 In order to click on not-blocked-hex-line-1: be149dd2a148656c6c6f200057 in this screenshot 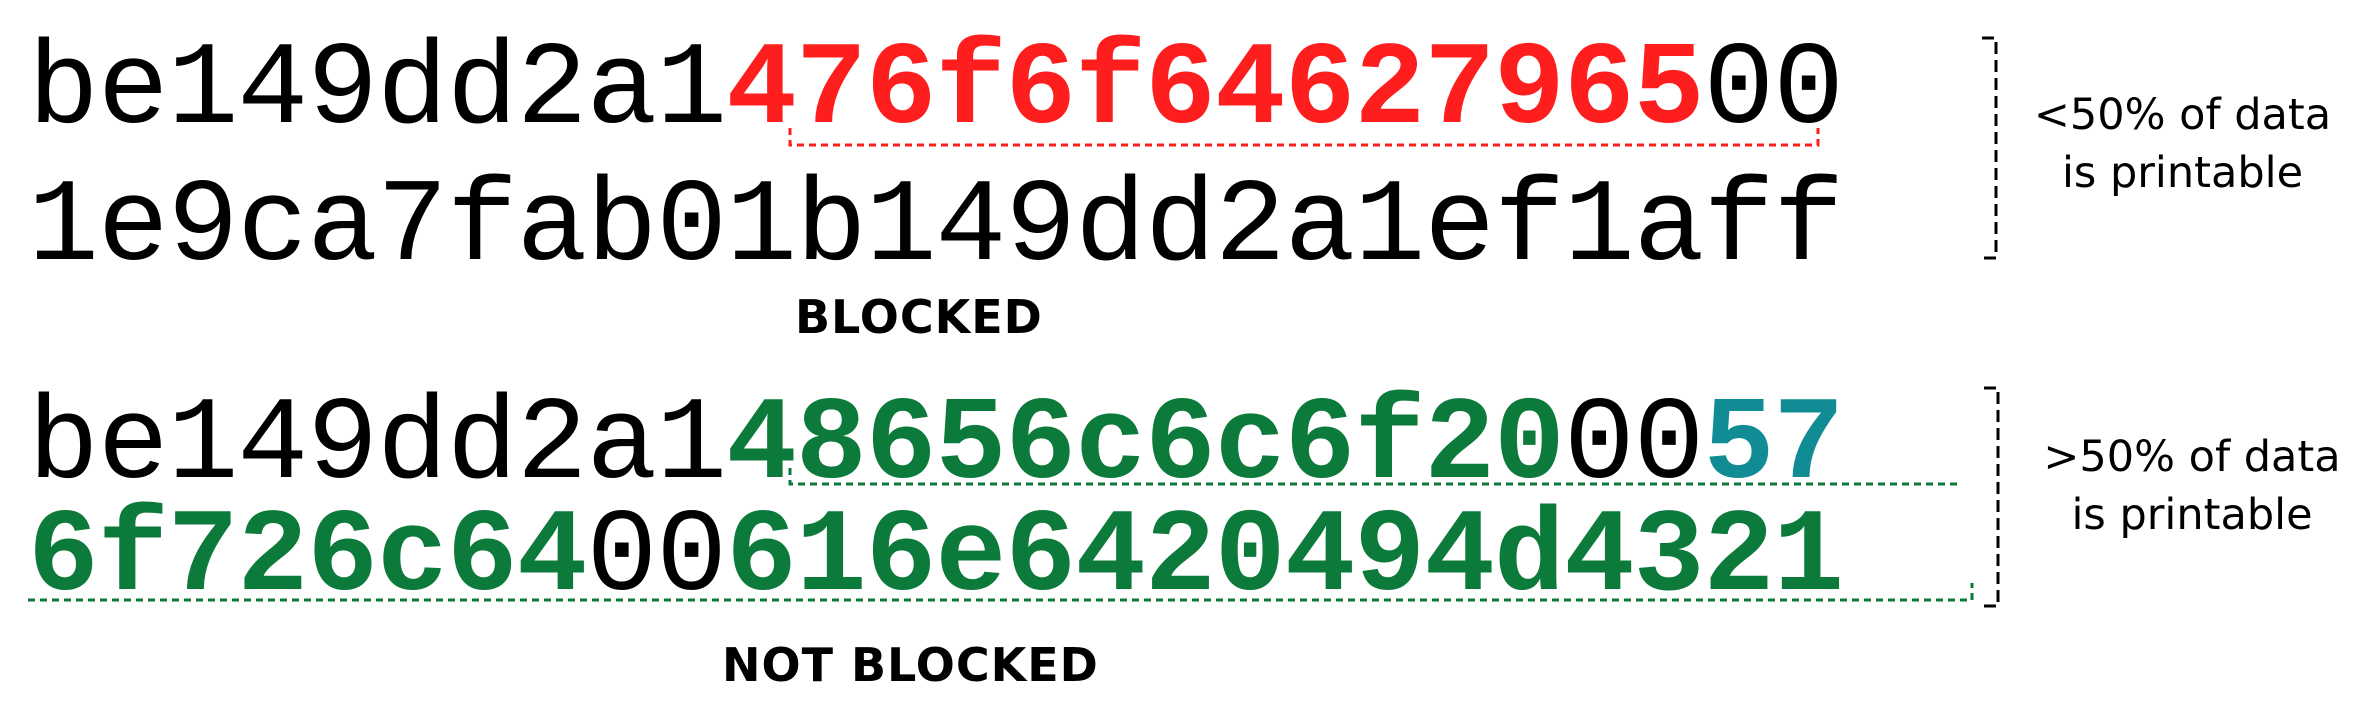, I will do `click(936, 447)`.